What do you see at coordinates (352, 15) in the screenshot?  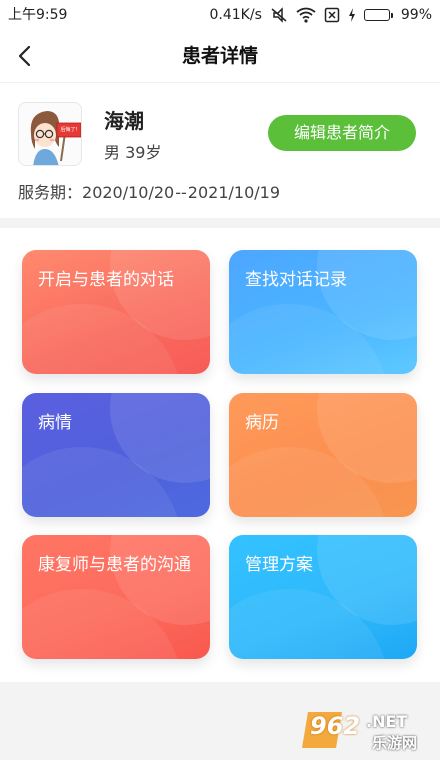 I see `charging-icon` at bounding box center [352, 15].